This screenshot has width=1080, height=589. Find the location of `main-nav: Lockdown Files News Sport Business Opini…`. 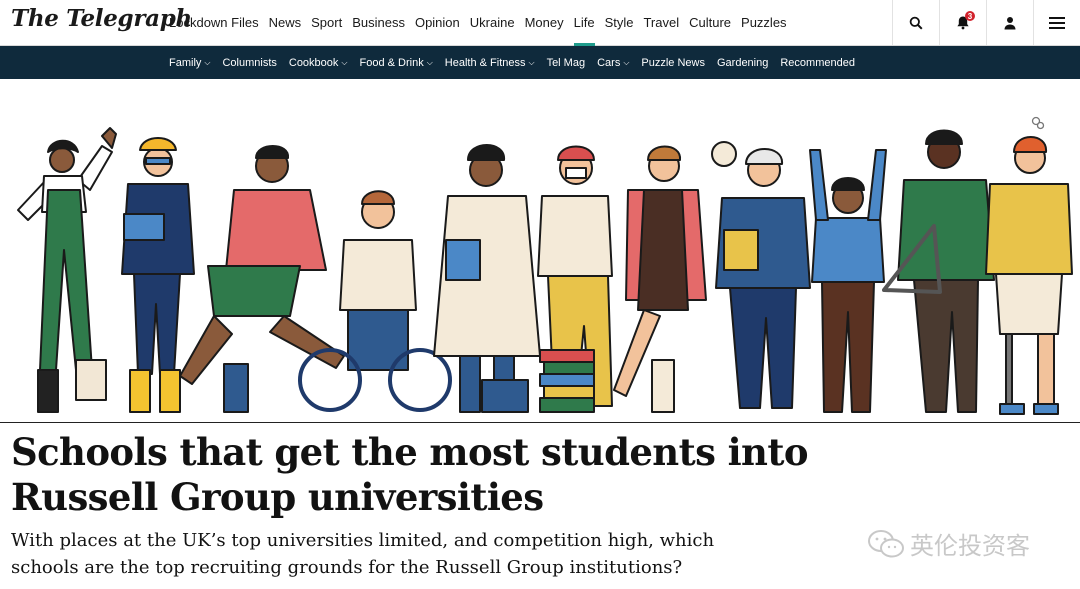

main-nav: Lockdown Files News Sport Business Opini… is located at coordinates (483, 23).